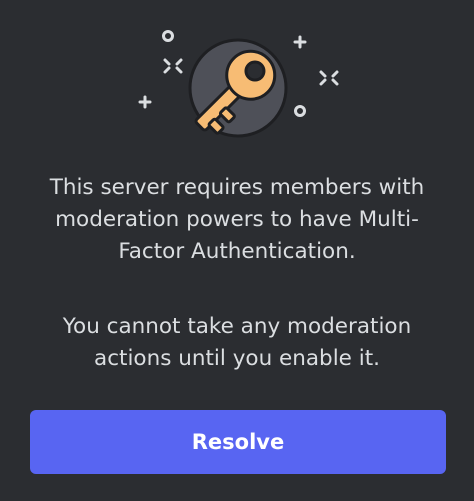 Image resolution: width=474 pixels, height=501 pixels. What do you see at coordinates (237, 326) in the screenshot?
I see `message-line: You cannot take any moderation` at bounding box center [237, 326].